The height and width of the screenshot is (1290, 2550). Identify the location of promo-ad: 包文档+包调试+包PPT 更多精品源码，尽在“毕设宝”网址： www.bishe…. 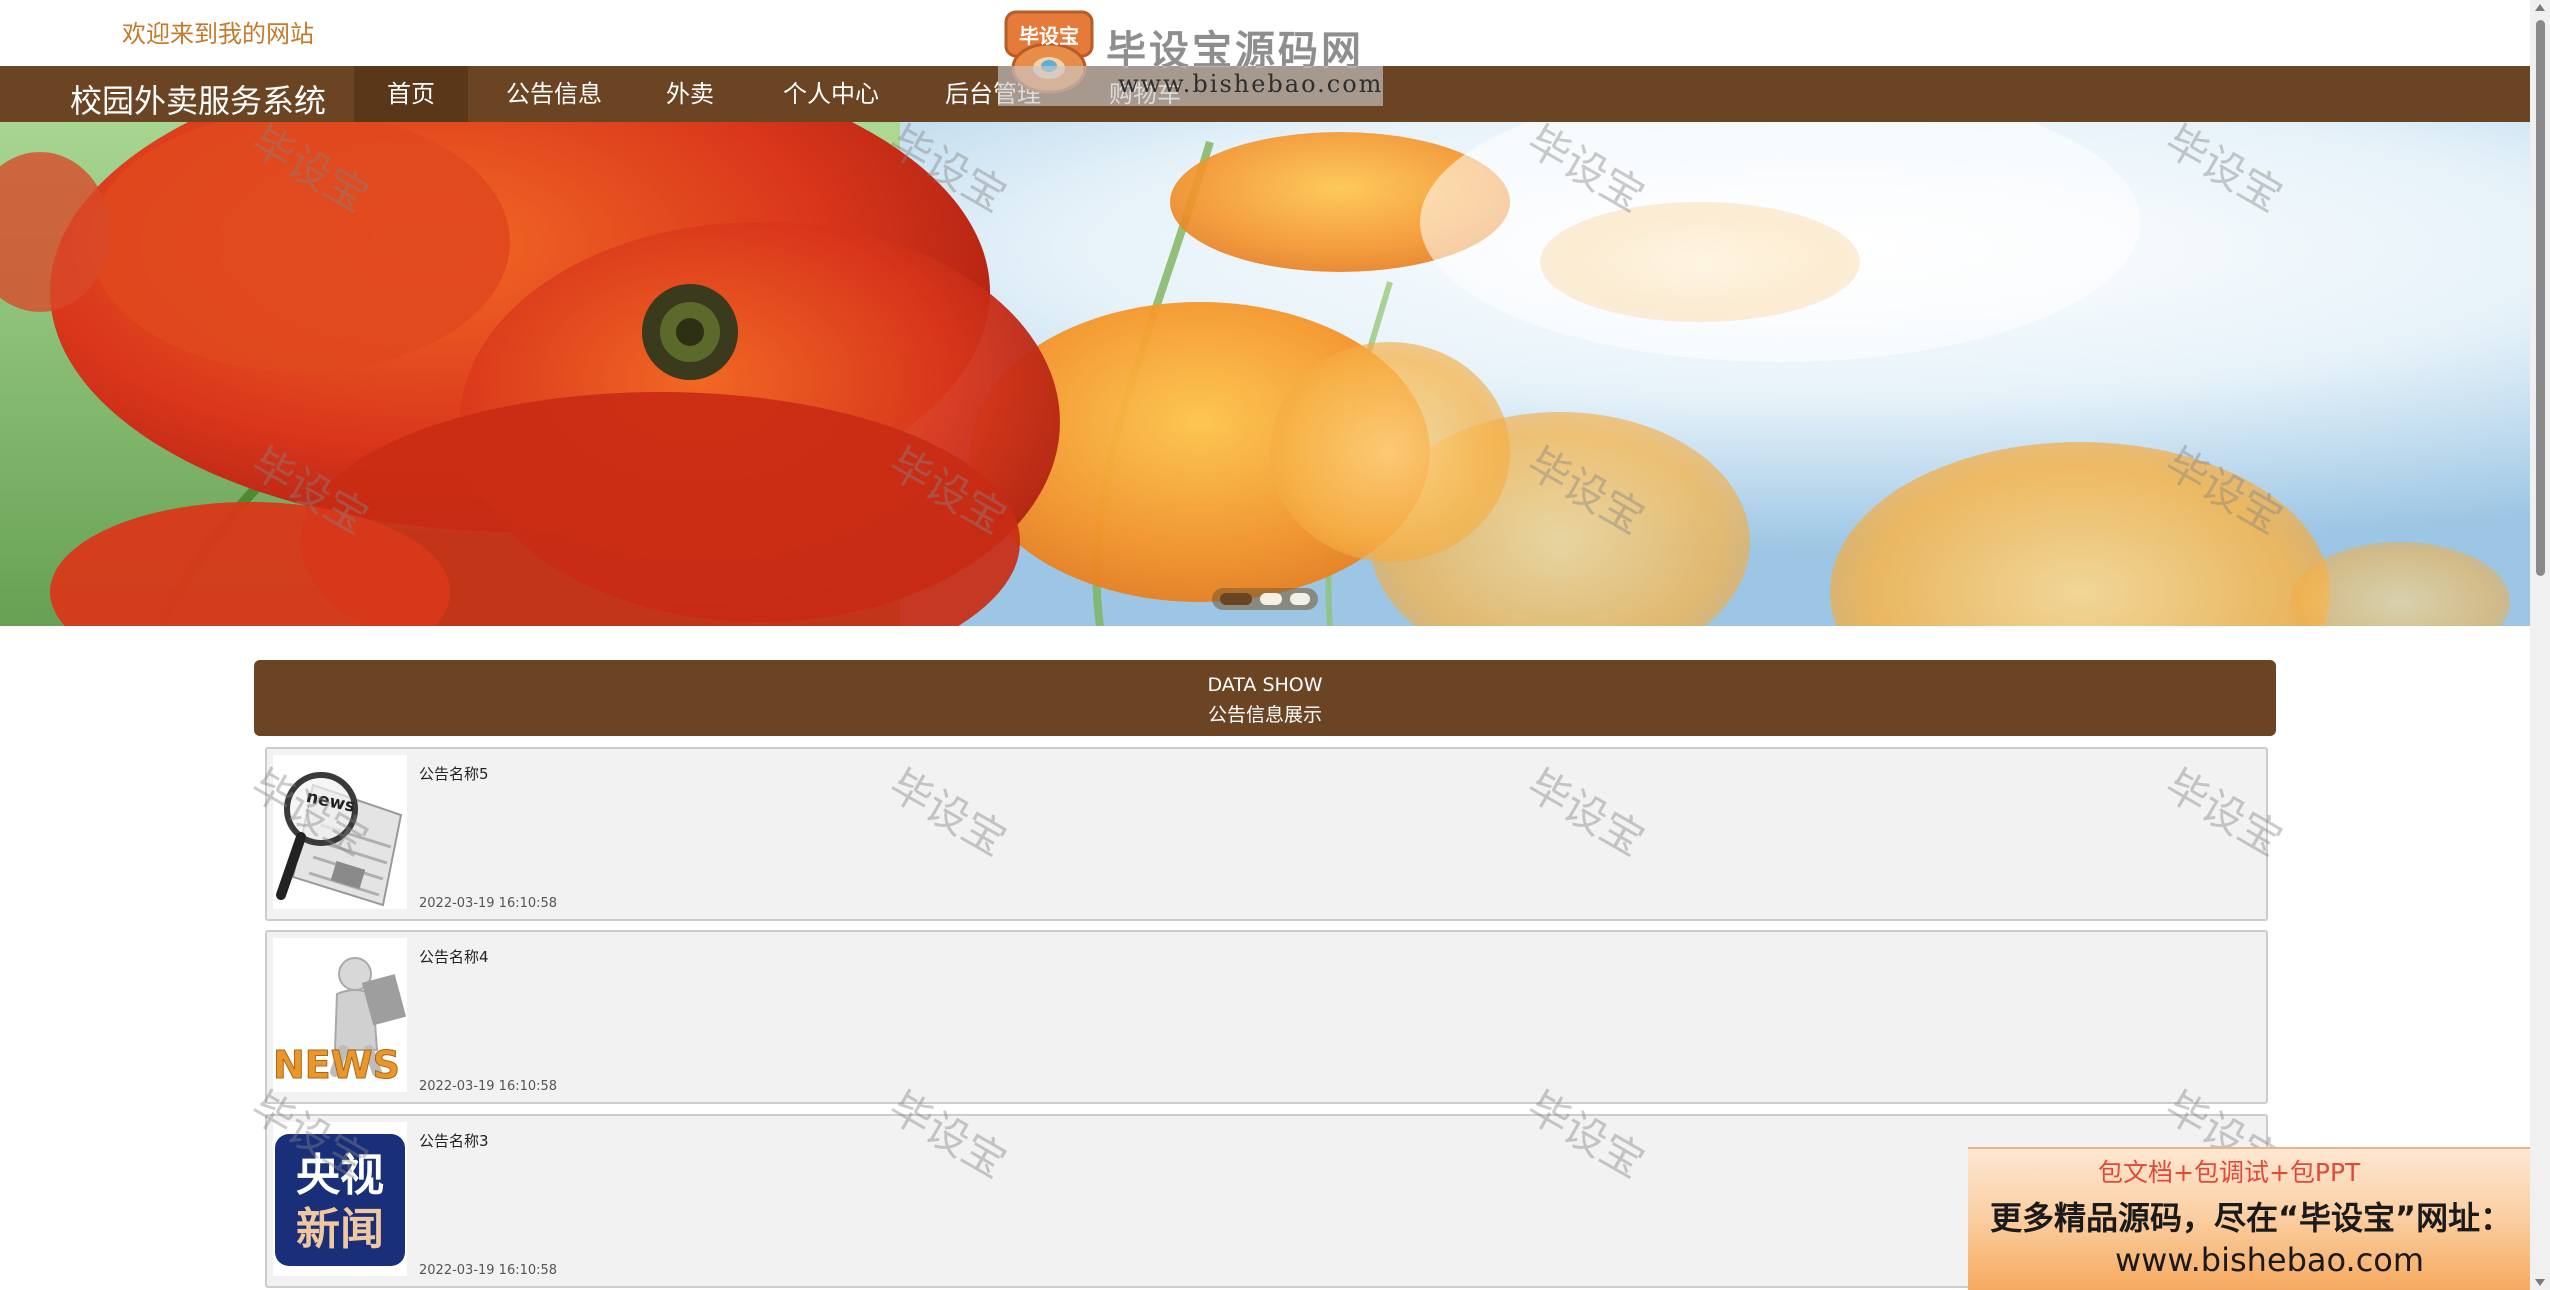
(2259, 1218).